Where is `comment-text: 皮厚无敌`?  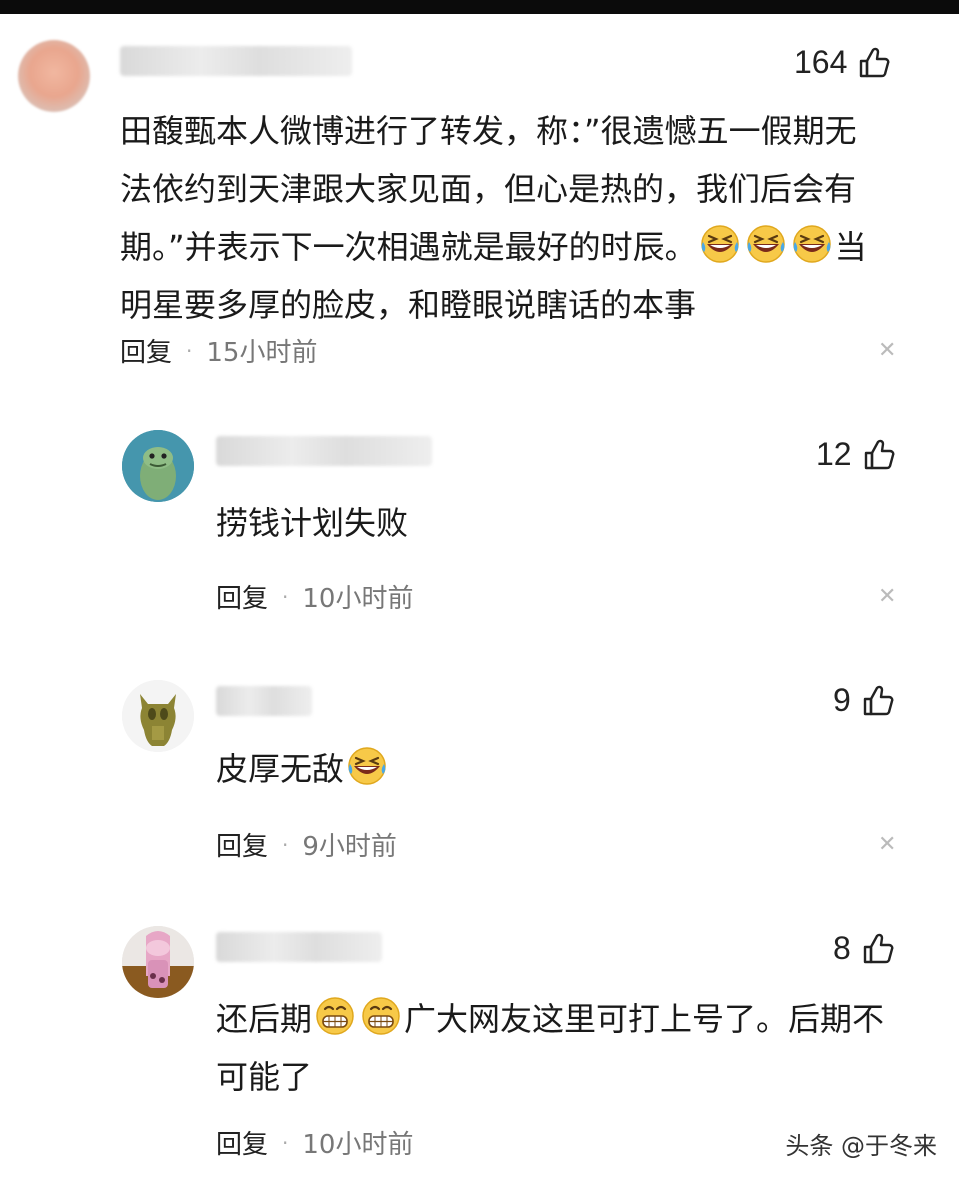 comment-text: 皮厚无敌 is located at coordinates (303, 769).